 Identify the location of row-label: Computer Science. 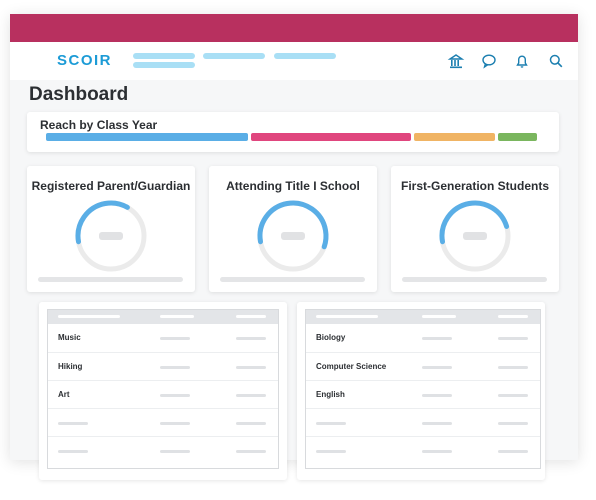
(351, 366).